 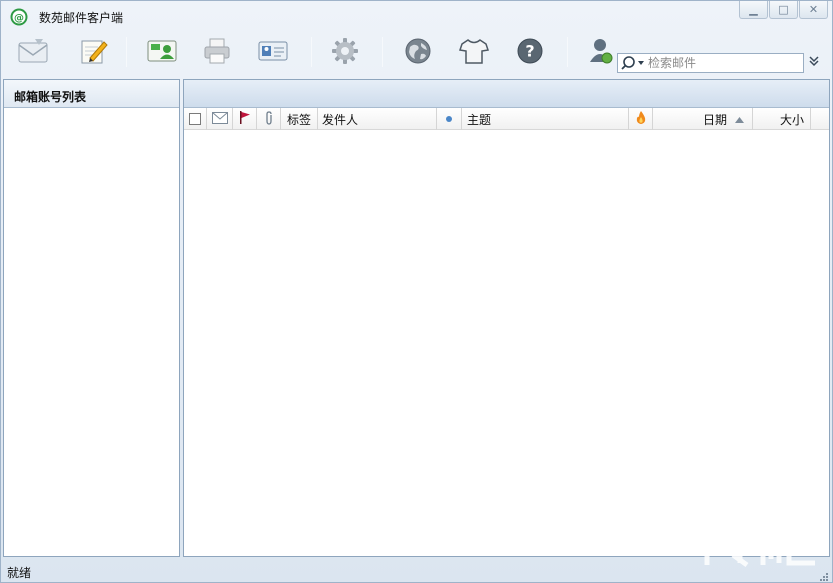 What do you see at coordinates (91, 94) in the screenshot?
I see `account-list-header: 邮箱账号列表` at bounding box center [91, 94].